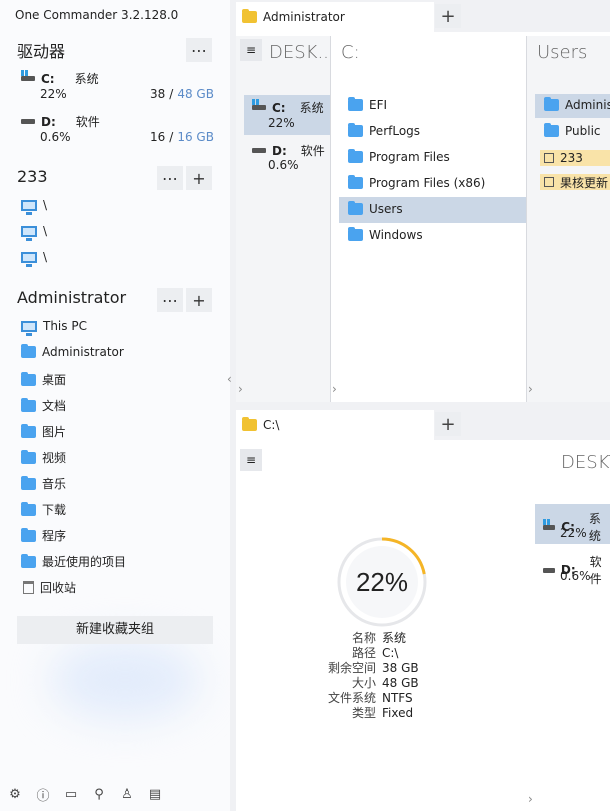 This screenshot has width=610, height=811. Describe the element at coordinates (43, 405) in the screenshot. I see `sidebar-item-documents: 文档` at that location.